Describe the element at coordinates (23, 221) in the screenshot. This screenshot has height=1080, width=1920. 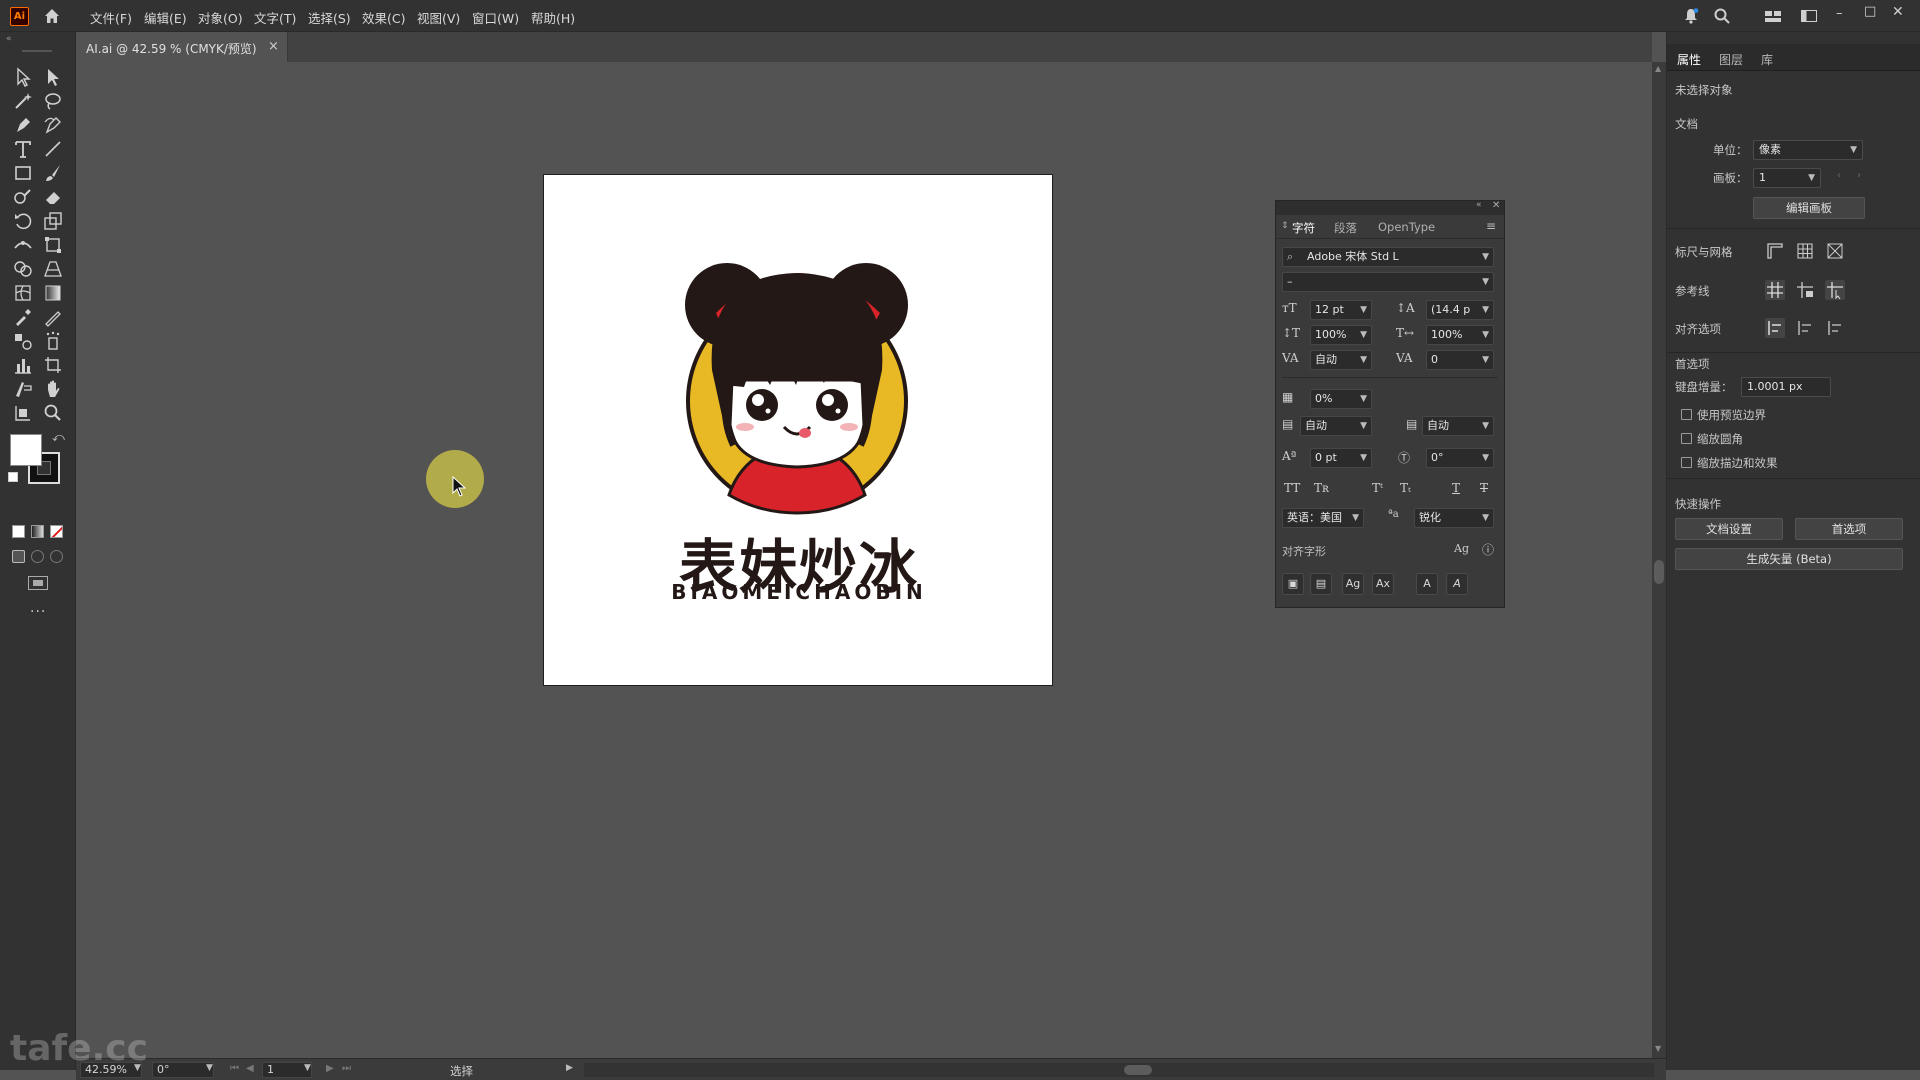
I see `rotate-tool-icon` at that location.